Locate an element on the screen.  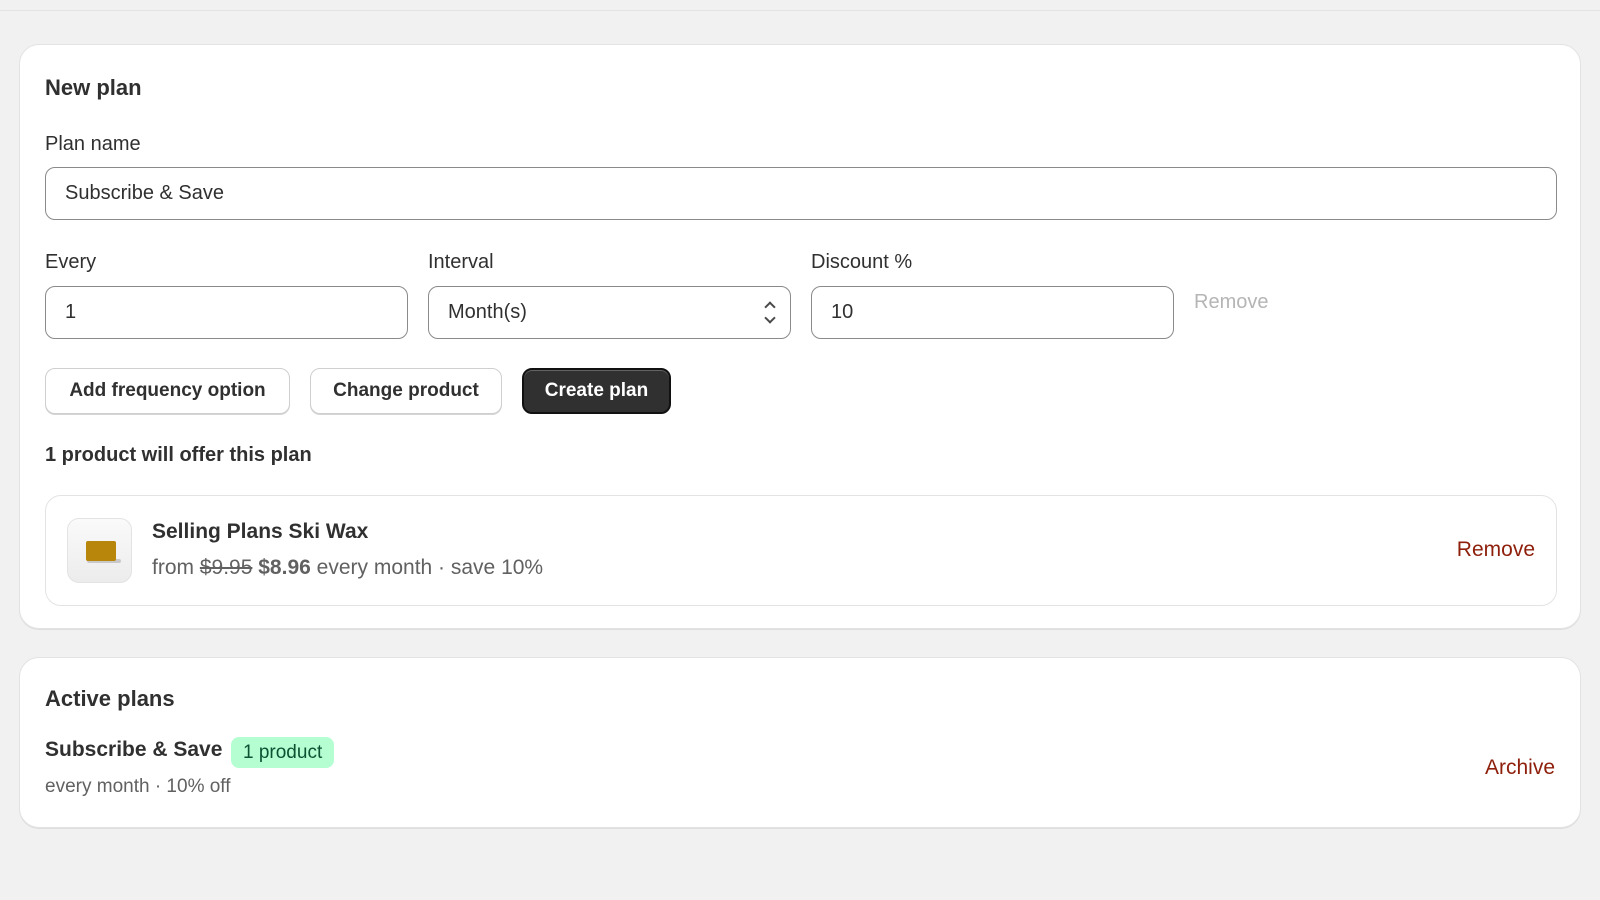
plan-name-field is located at coordinates (801, 193).